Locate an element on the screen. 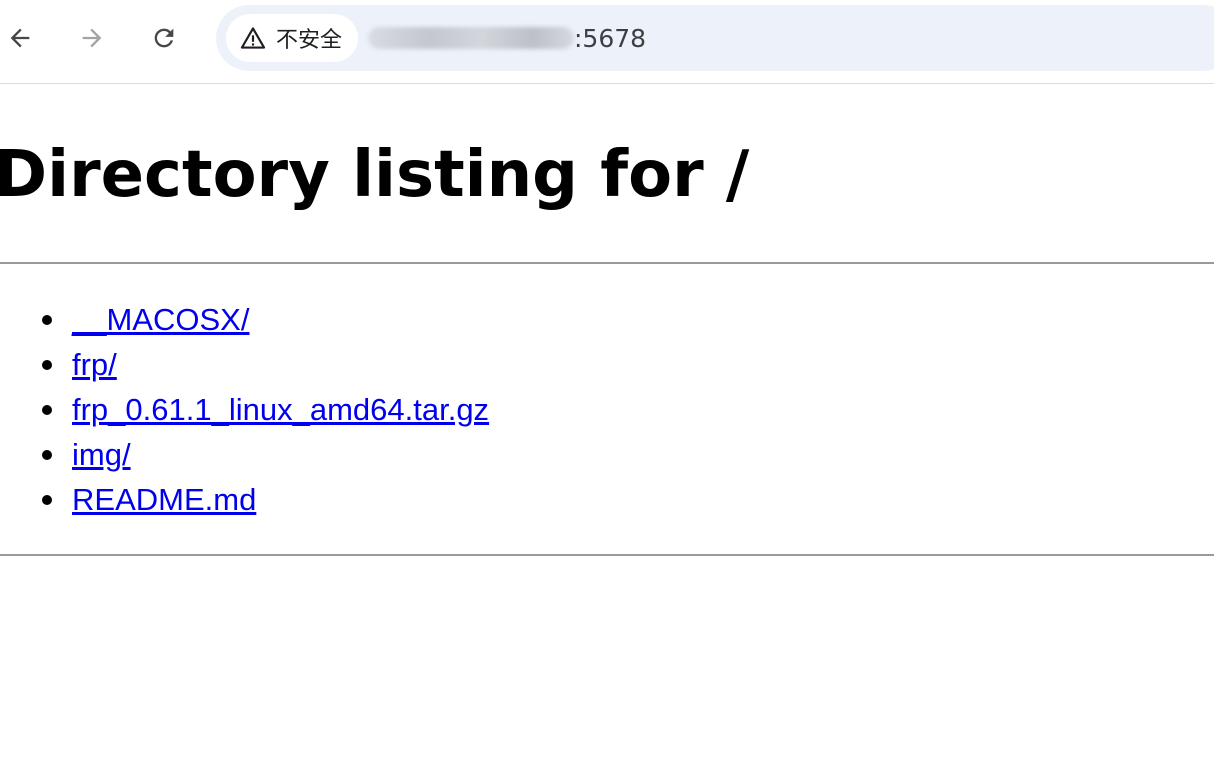 This screenshot has height=778, width=1214. warning-triangle-icon is located at coordinates (253, 38).